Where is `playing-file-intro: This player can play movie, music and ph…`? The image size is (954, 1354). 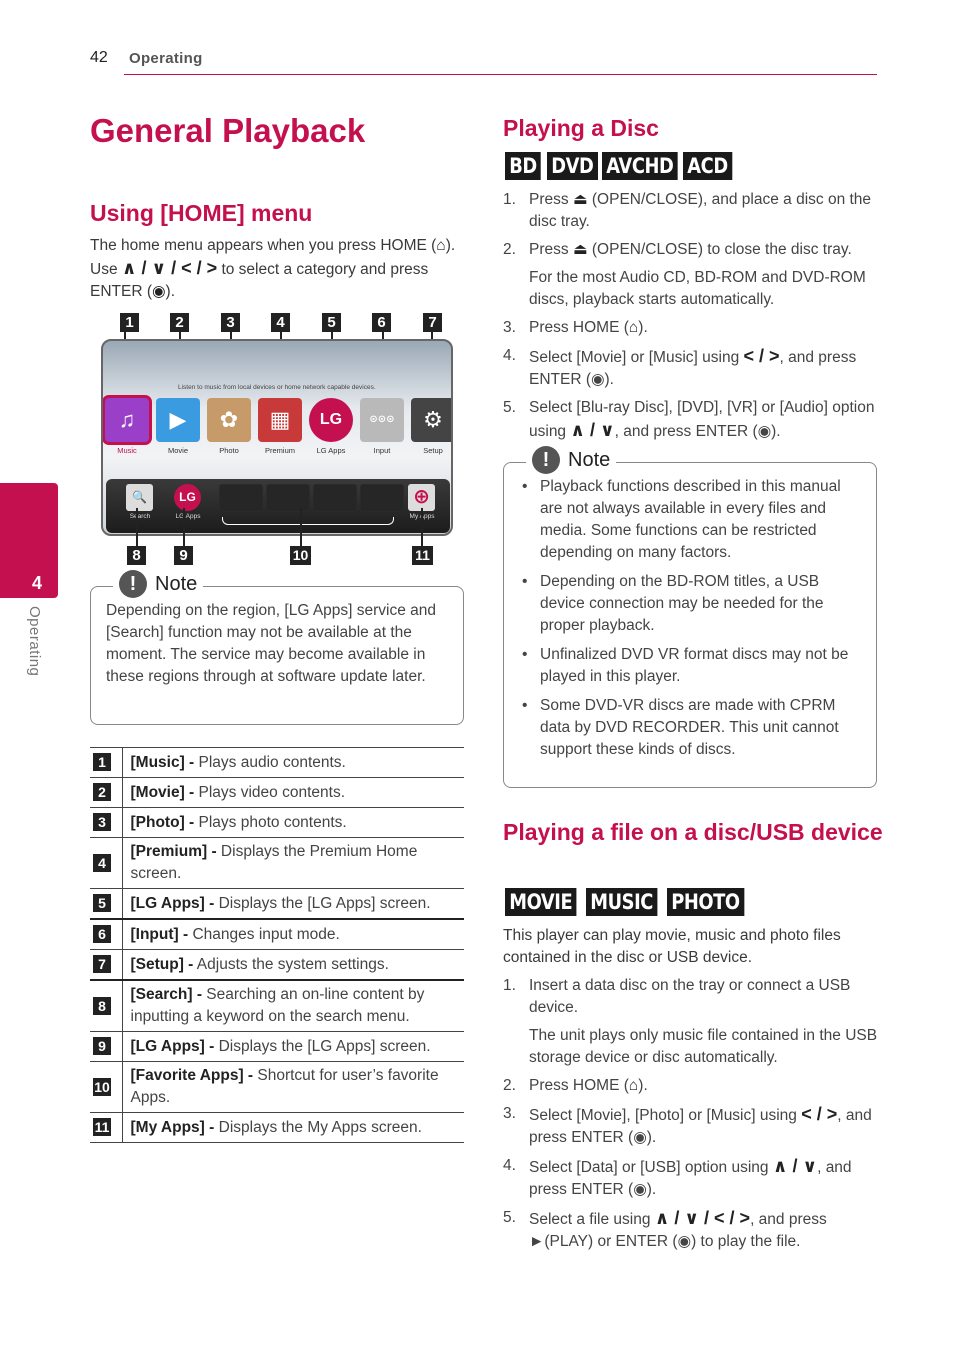 playing-file-intro: This player can play movie, music and ph… is located at coordinates (672, 946).